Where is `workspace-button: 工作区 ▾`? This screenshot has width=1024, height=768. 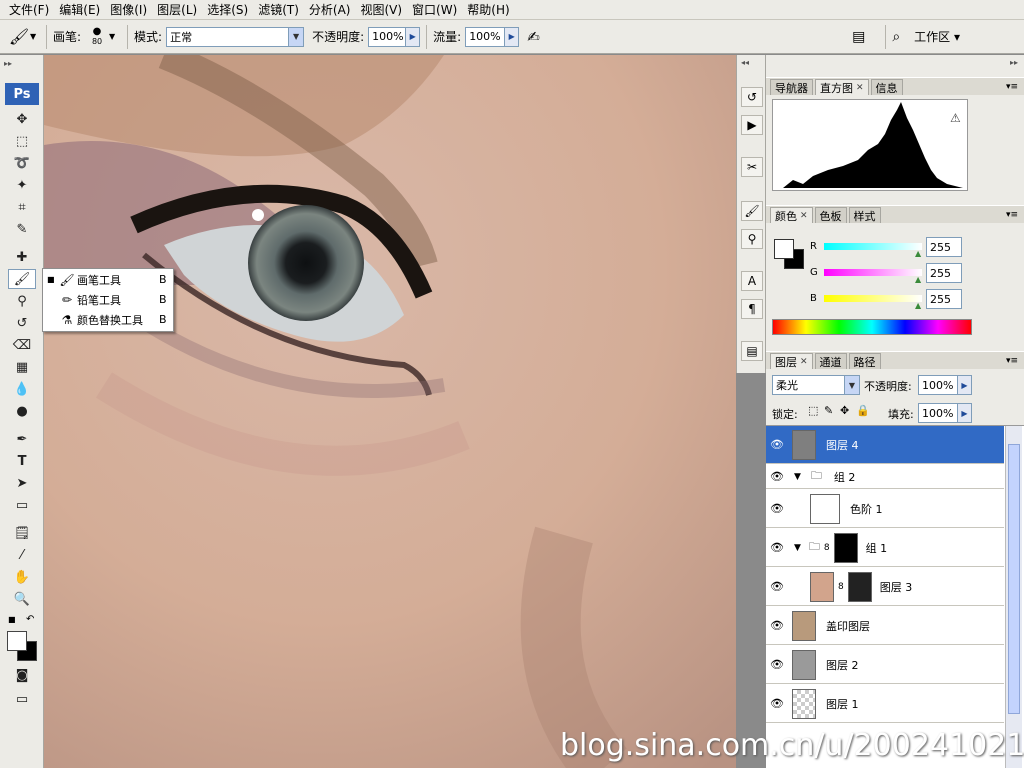
workspace-button: 工作区 ▾ is located at coordinates (937, 36).